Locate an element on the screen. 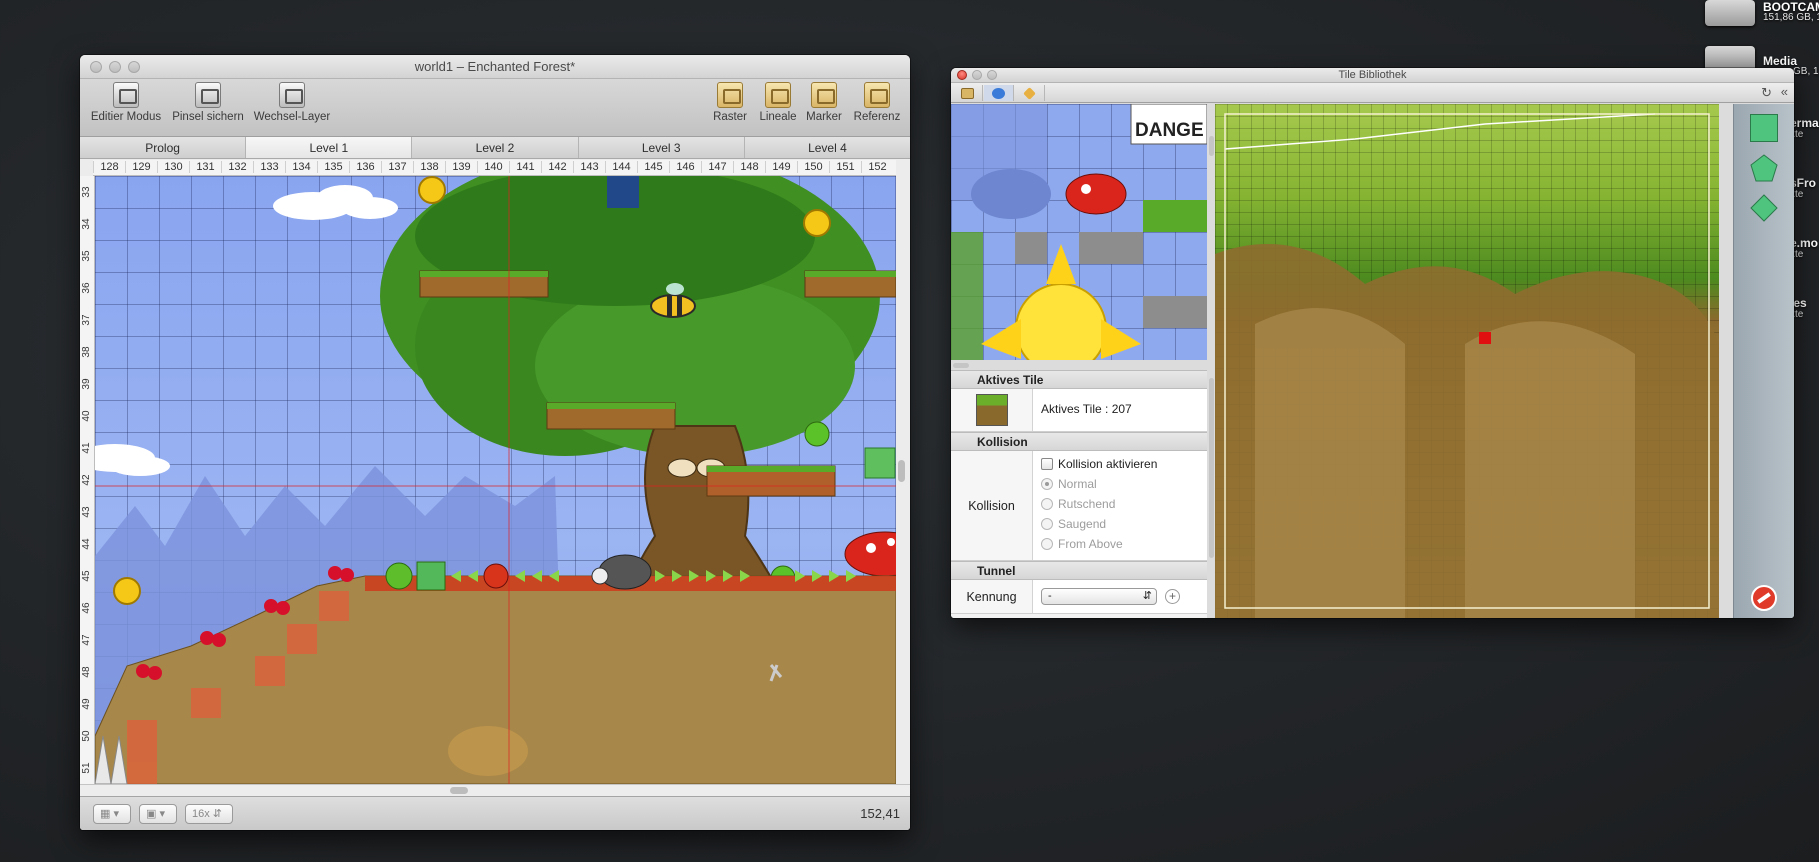 This screenshot has height=862, width=1819. desktop-icon-sublabel: 151,86 GB, 1 is located at coordinates (1791, 17).